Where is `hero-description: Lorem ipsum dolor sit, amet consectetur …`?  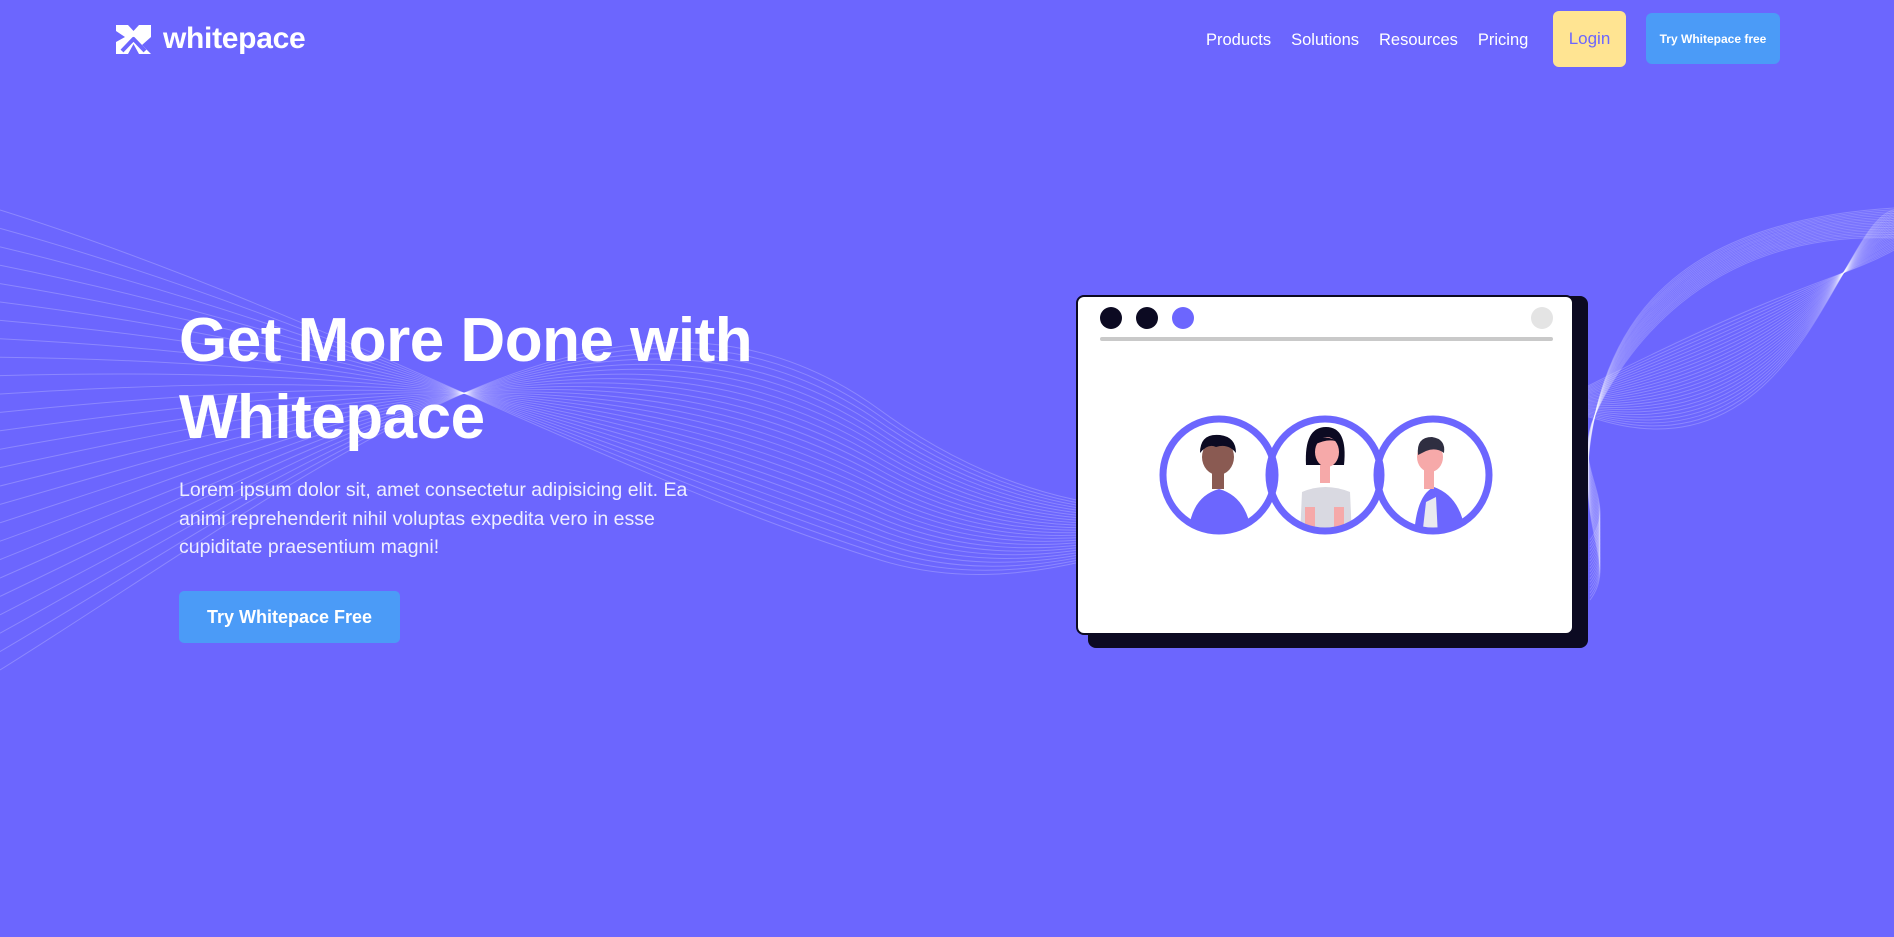
hero-description: Lorem ipsum dolor sit, amet consectetur … is located at coordinates (433, 518).